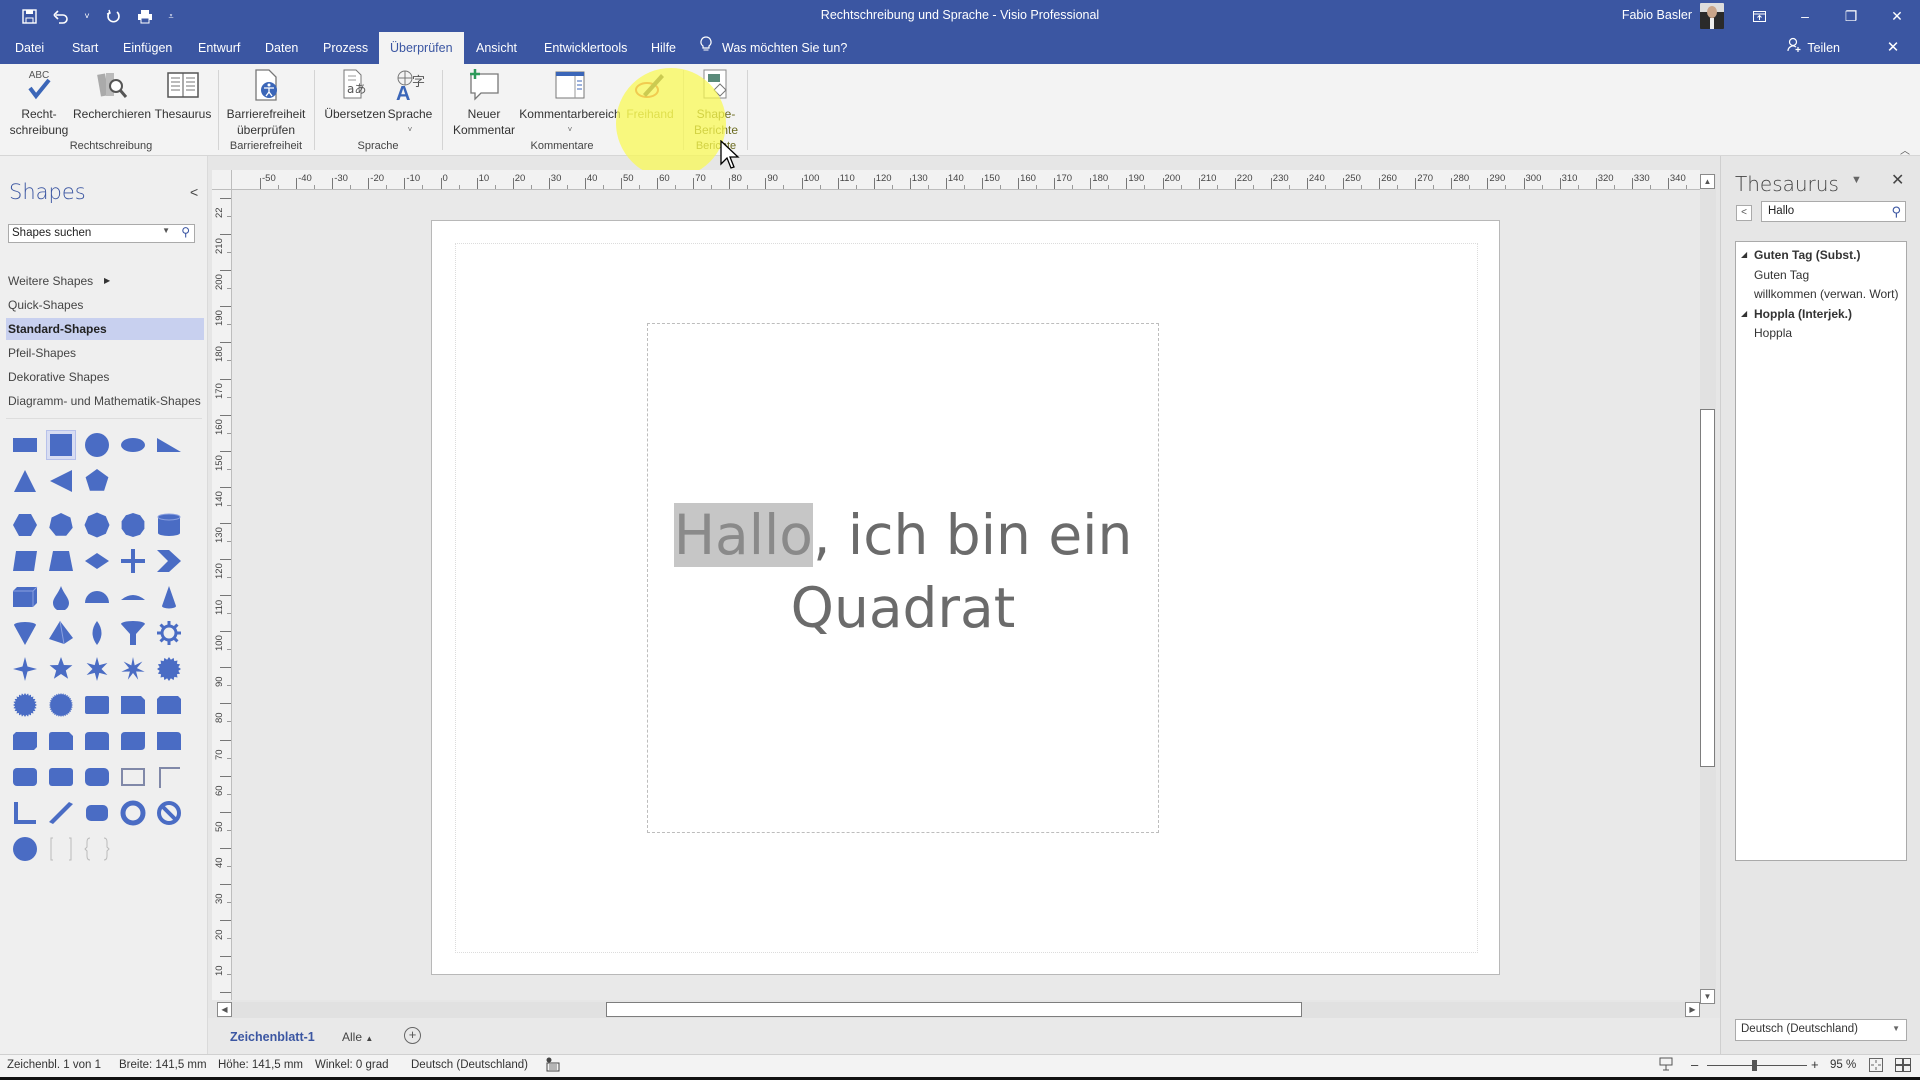 This screenshot has width=1920, height=1080. I want to click on shape-trapezoid-icon, so click(61, 561).